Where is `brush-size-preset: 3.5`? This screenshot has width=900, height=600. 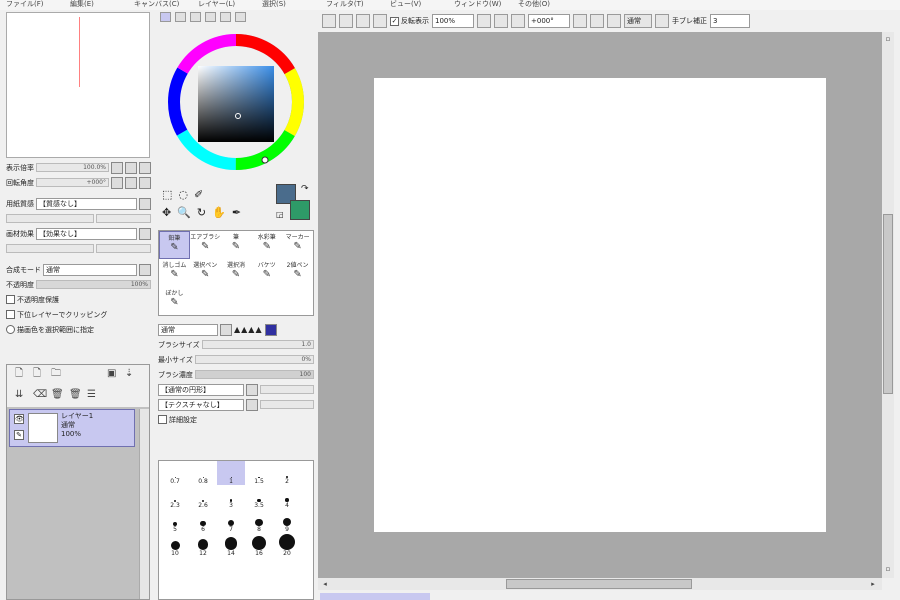
brush-size-preset: 3.5 is located at coordinates (259, 497).